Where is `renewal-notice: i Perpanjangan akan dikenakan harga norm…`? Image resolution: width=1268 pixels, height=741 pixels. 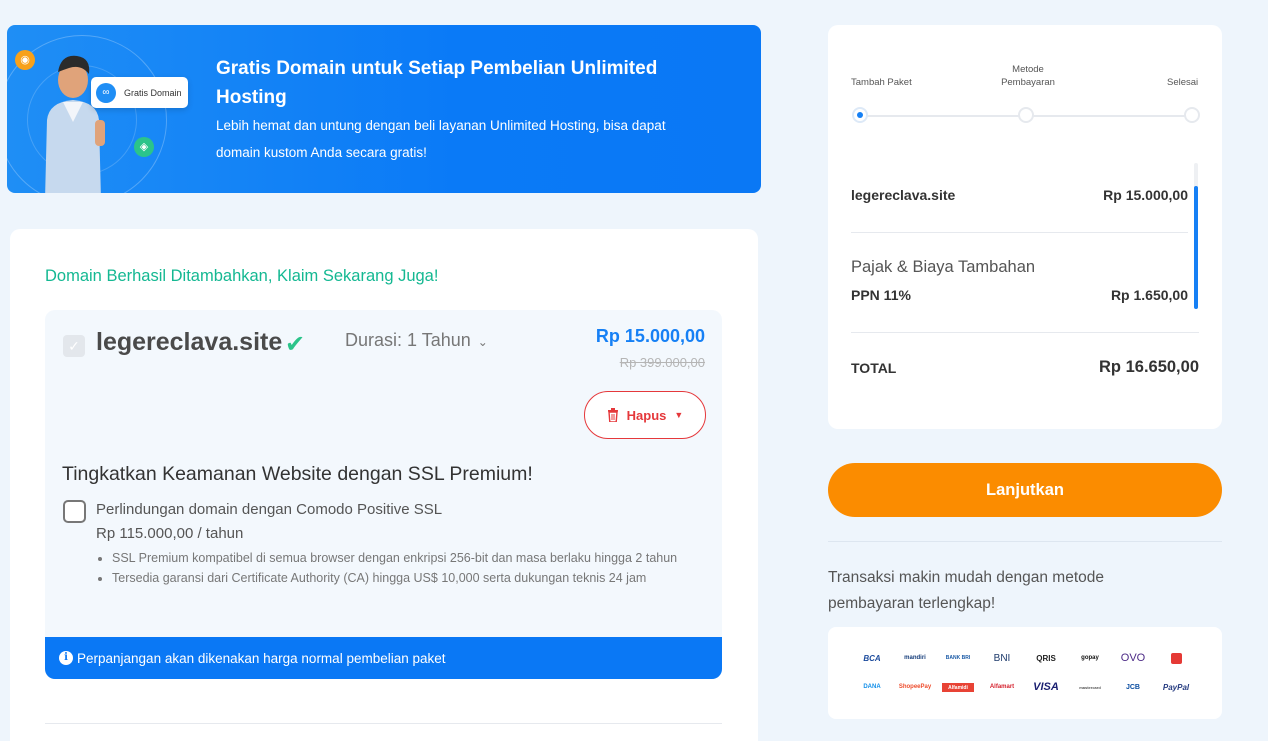 renewal-notice: i Perpanjangan akan dikenakan harga norm… is located at coordinates (383, 658).